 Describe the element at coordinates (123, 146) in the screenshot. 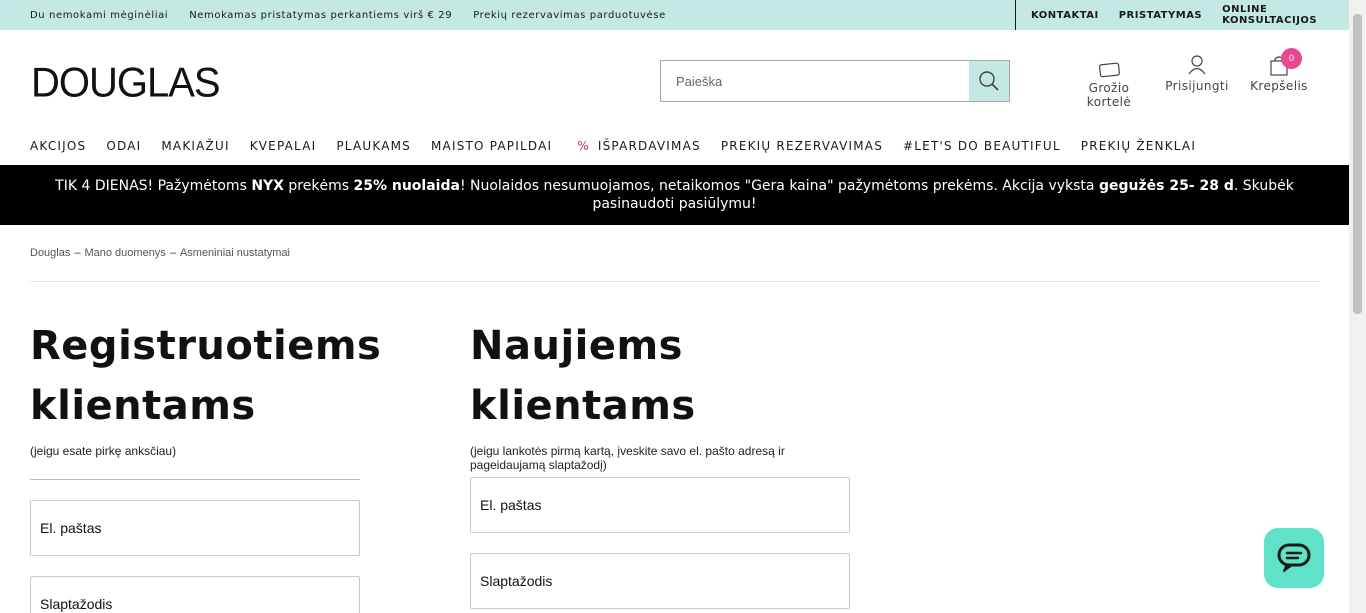

I see `nav-item-odai: ODAI` at that location.